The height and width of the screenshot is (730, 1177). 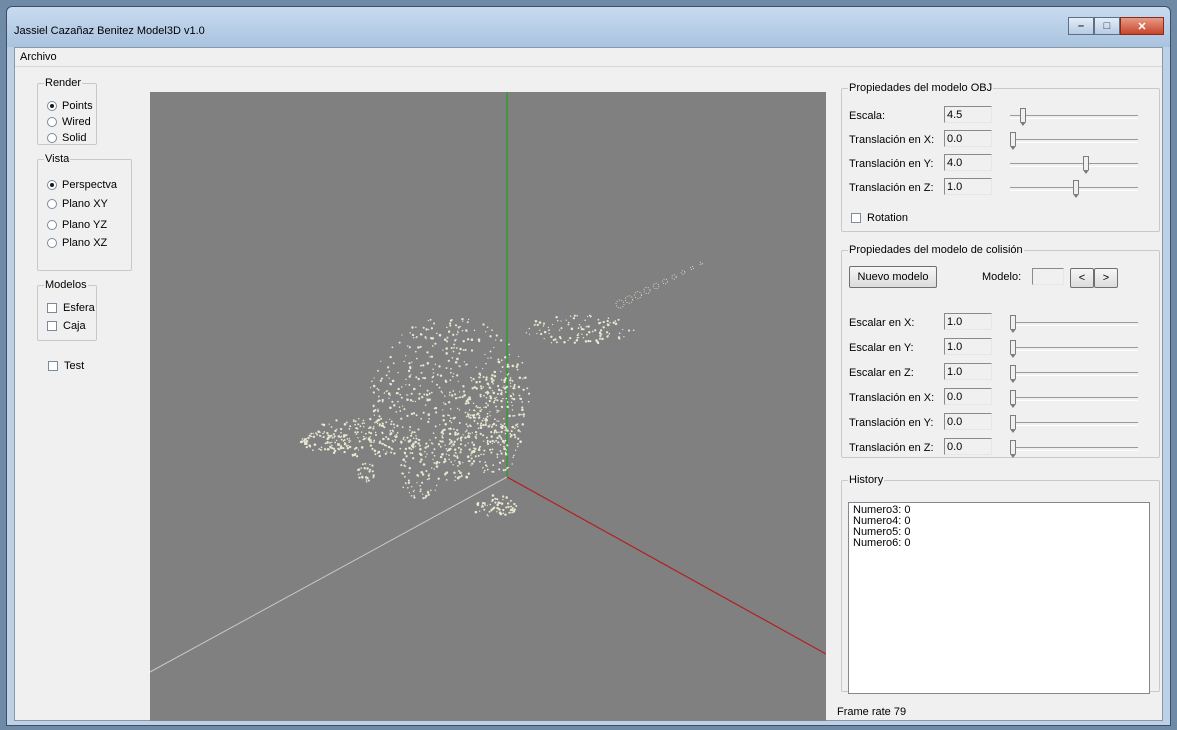 I want to click on close-button: ✕, so click(x=1142, y=26).